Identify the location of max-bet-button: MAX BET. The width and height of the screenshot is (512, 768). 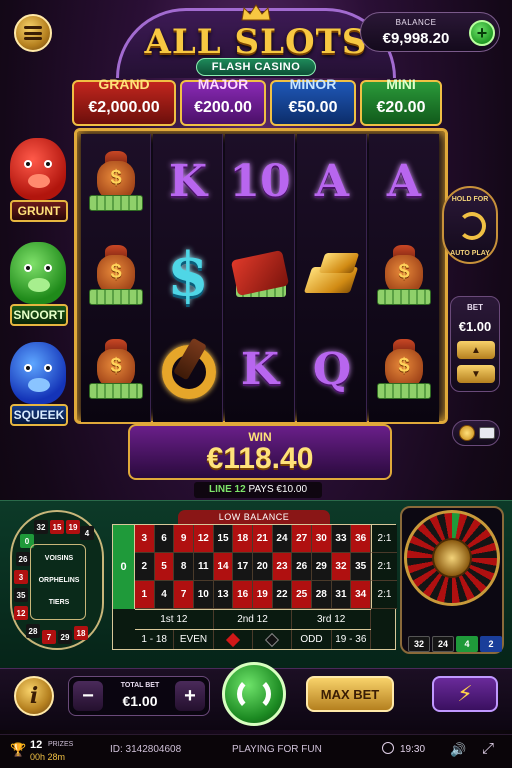
(350, 694).